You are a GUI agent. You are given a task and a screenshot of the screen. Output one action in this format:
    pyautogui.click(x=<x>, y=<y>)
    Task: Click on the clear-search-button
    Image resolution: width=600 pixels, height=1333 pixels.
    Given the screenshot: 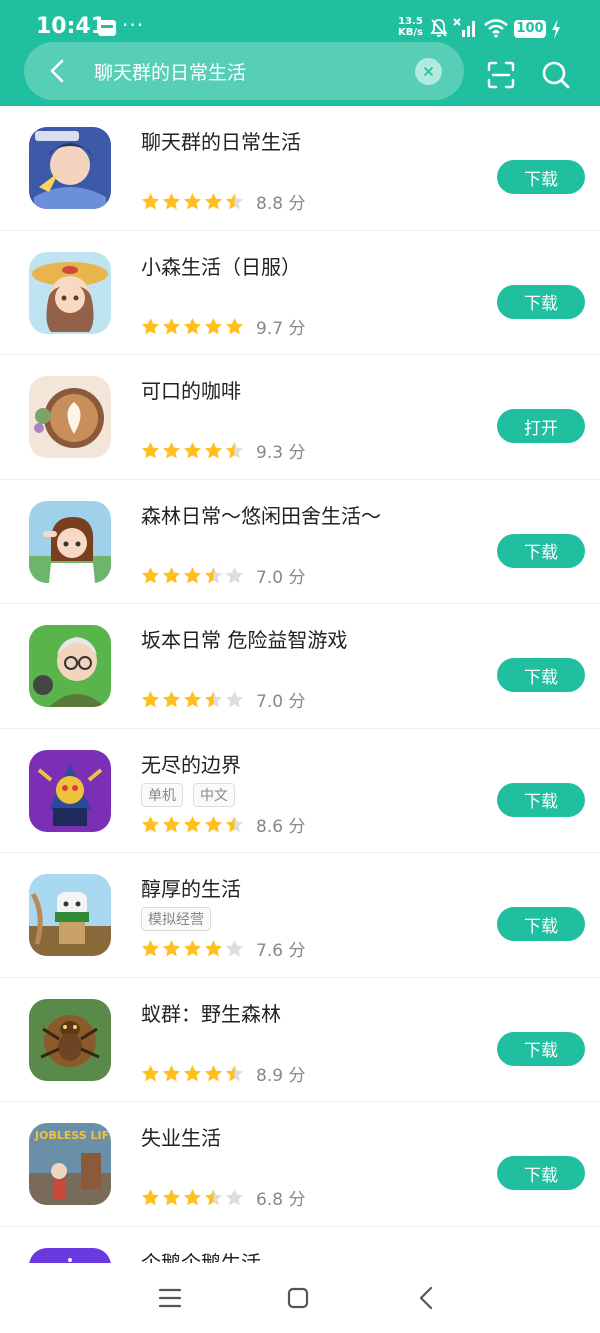 What is the action you would take?
    pyautogui.click(x=428, y=71)
    